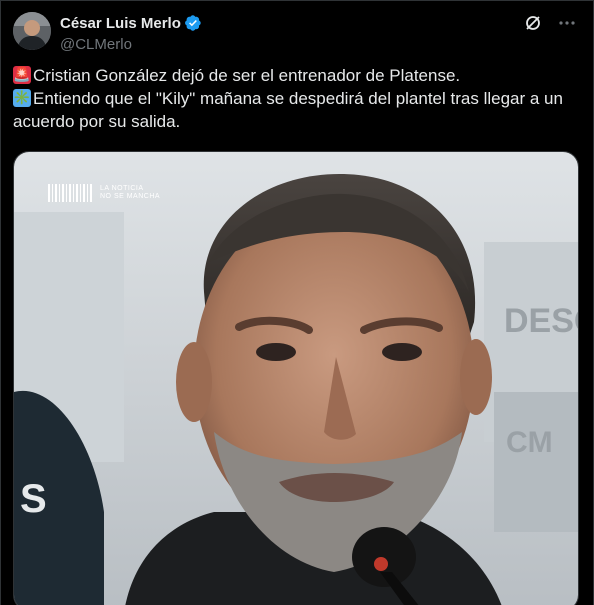  What do you see at coordinates (533, 23) in the screenshot?
I see `grok-icon` at bounding box center [533, 23].